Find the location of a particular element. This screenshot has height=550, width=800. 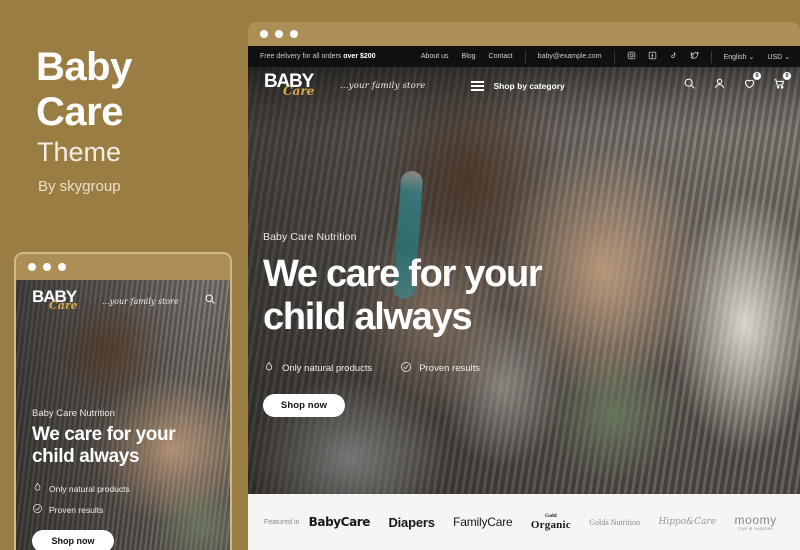

hero-feature-label: Proven results is located at coordinates (450, 368).